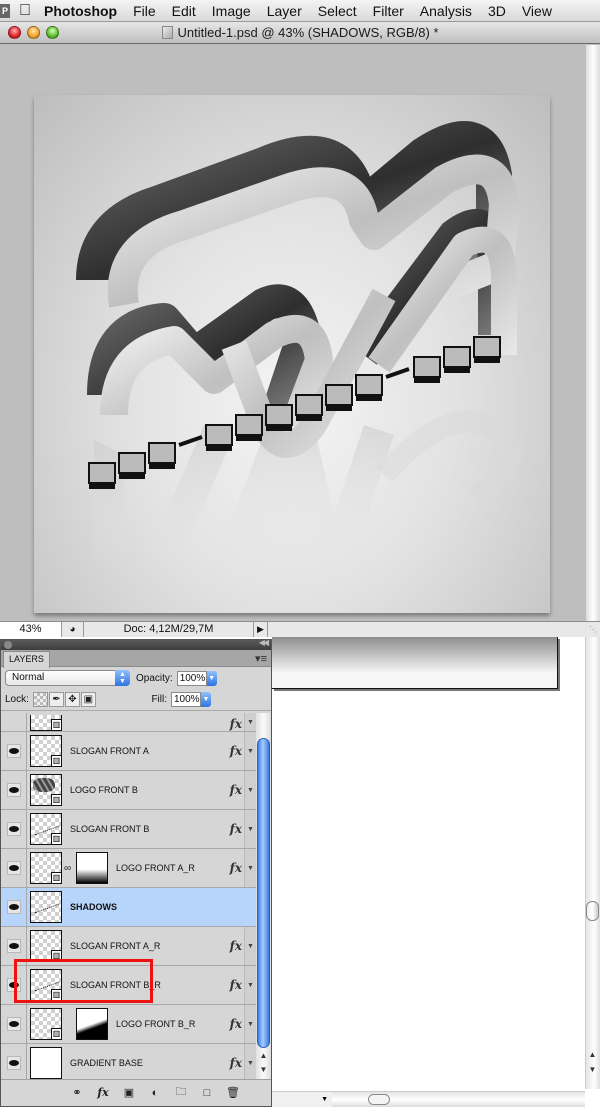  What do you see at coordinates (231, 11) in the screenshot?
I see `menu-image: Image` at bounding box center [231, 11].